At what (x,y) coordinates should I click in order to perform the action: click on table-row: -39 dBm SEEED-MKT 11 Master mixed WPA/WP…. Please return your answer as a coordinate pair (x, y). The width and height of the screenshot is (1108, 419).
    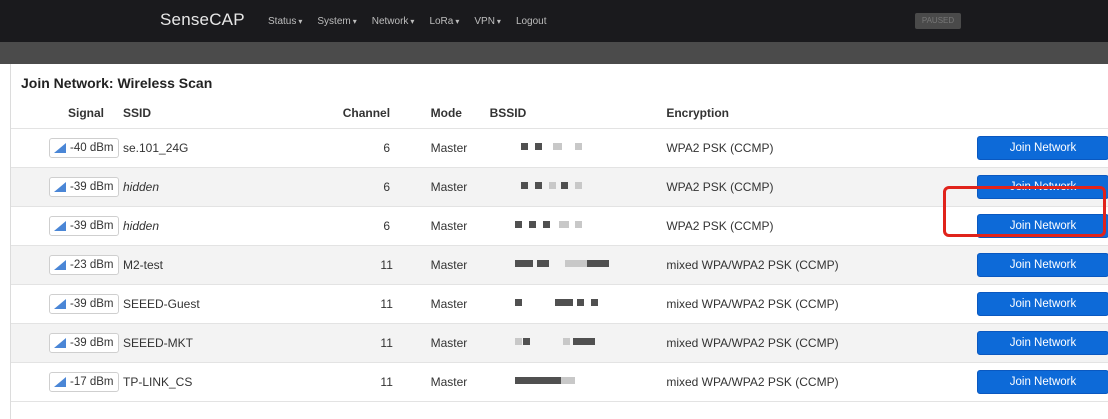
    Looking at the image, I should click on (559, 343).